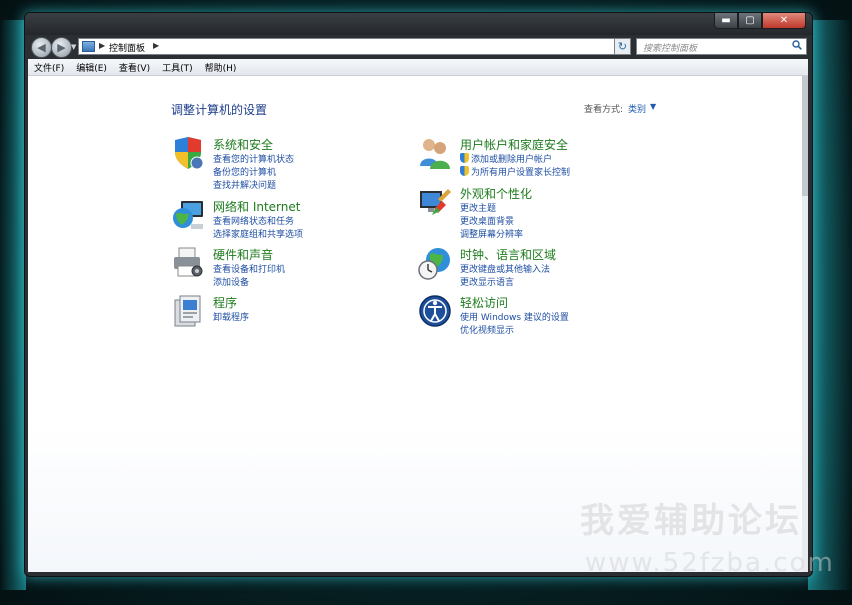 The image size is (852, 605). I want to click on refresh-button: ↻, so click(622, 46).